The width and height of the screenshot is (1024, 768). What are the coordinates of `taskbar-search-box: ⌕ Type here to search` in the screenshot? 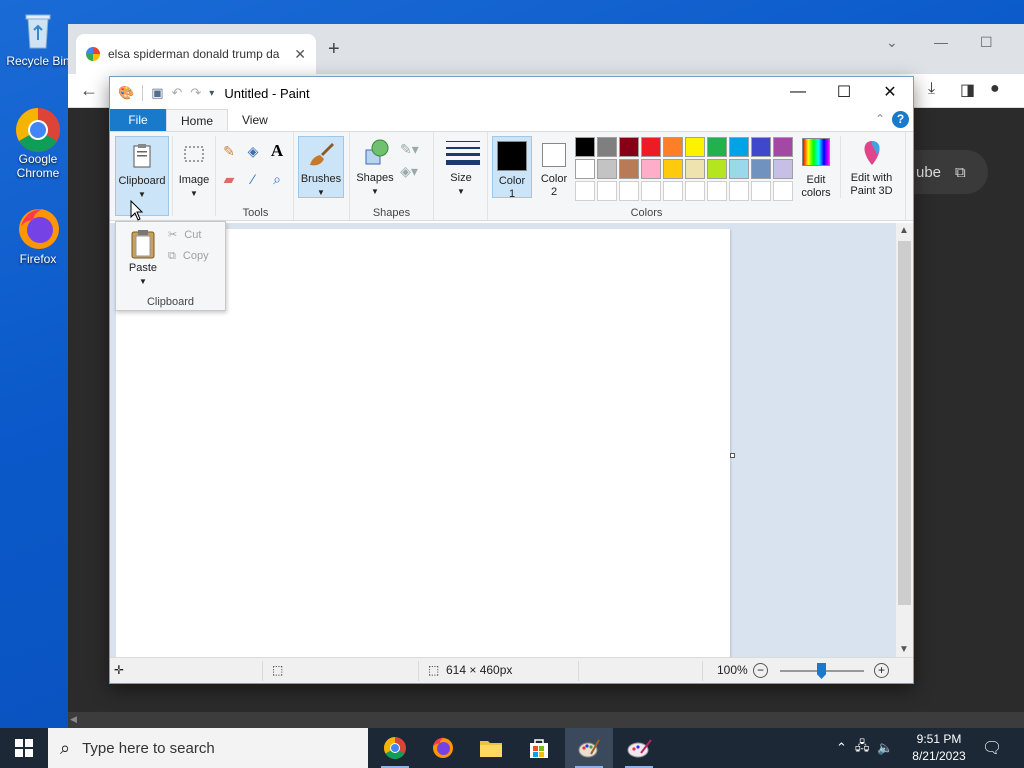 It's located at (208, 748).